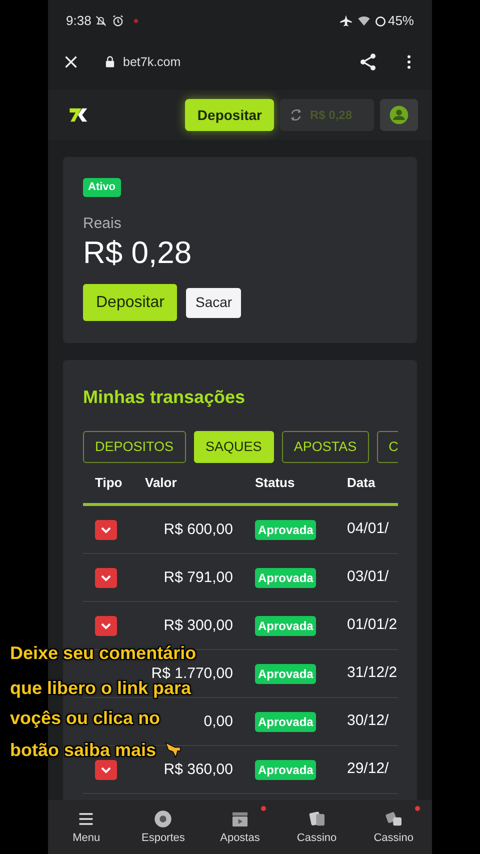  I want to click on share-icon, so click(368, 62).